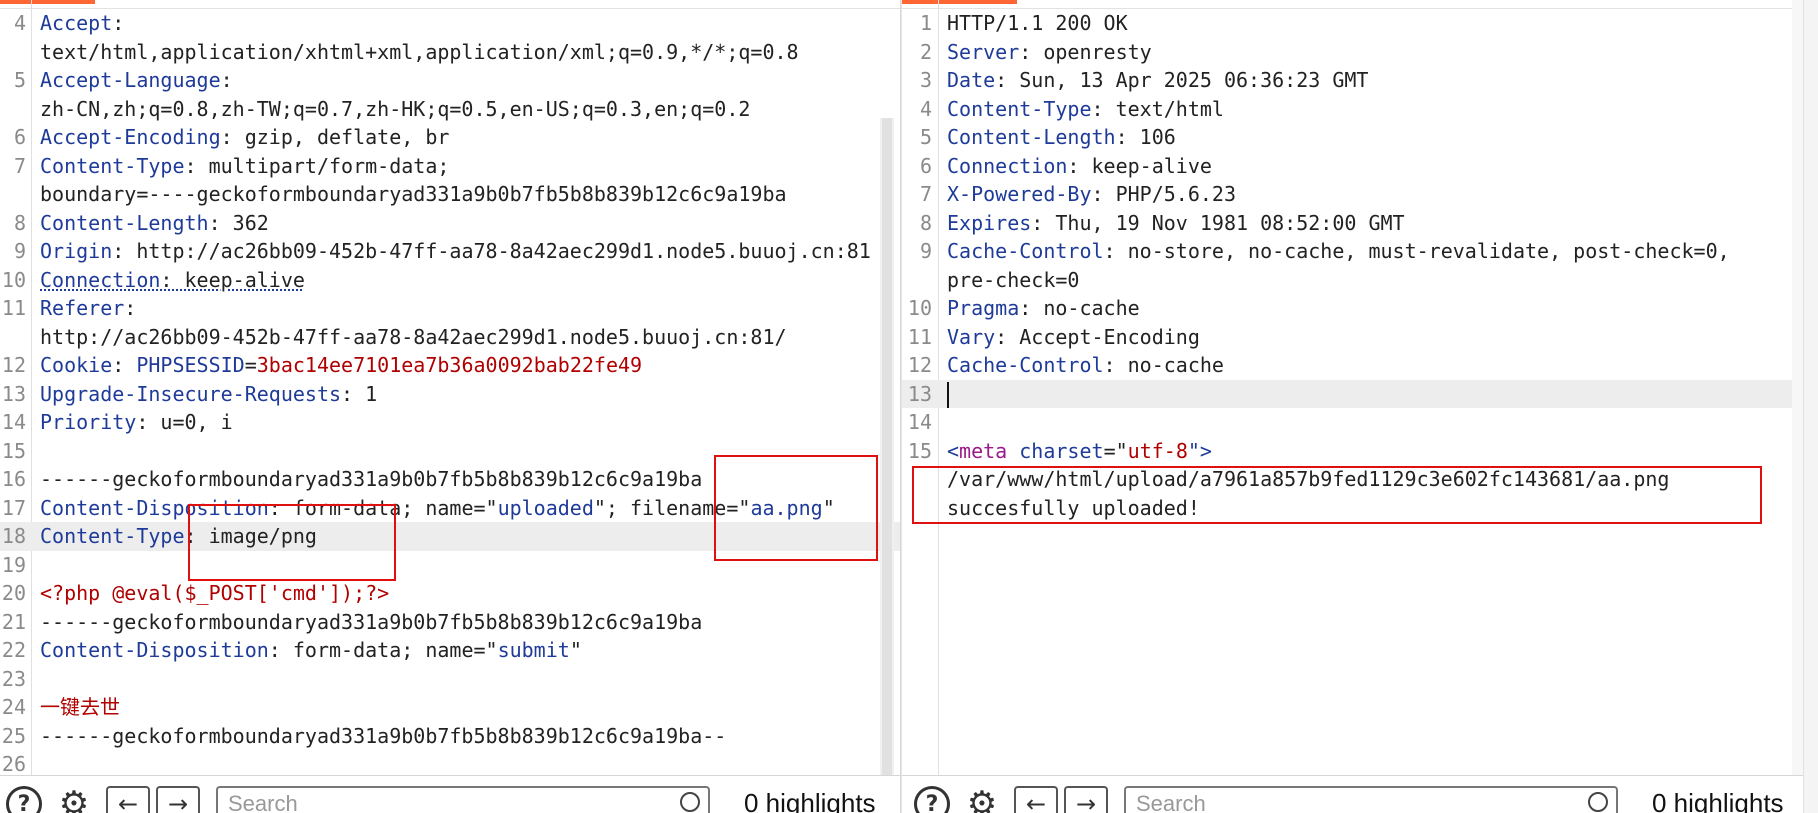  Describe the element at coordinates (450, 80) in the screenshot. I see `request-line: 5 Accept-Language:` at that location.